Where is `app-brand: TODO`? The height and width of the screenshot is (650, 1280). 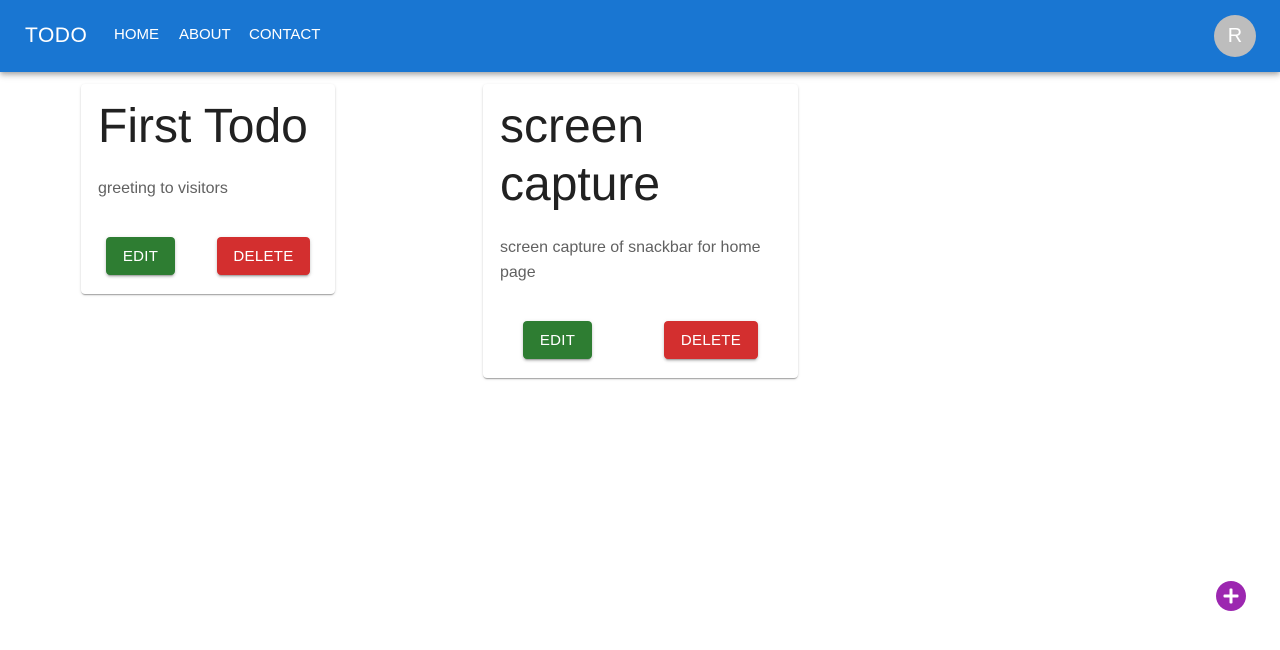 app-brand: TODO is located at coordinates (56, 36).